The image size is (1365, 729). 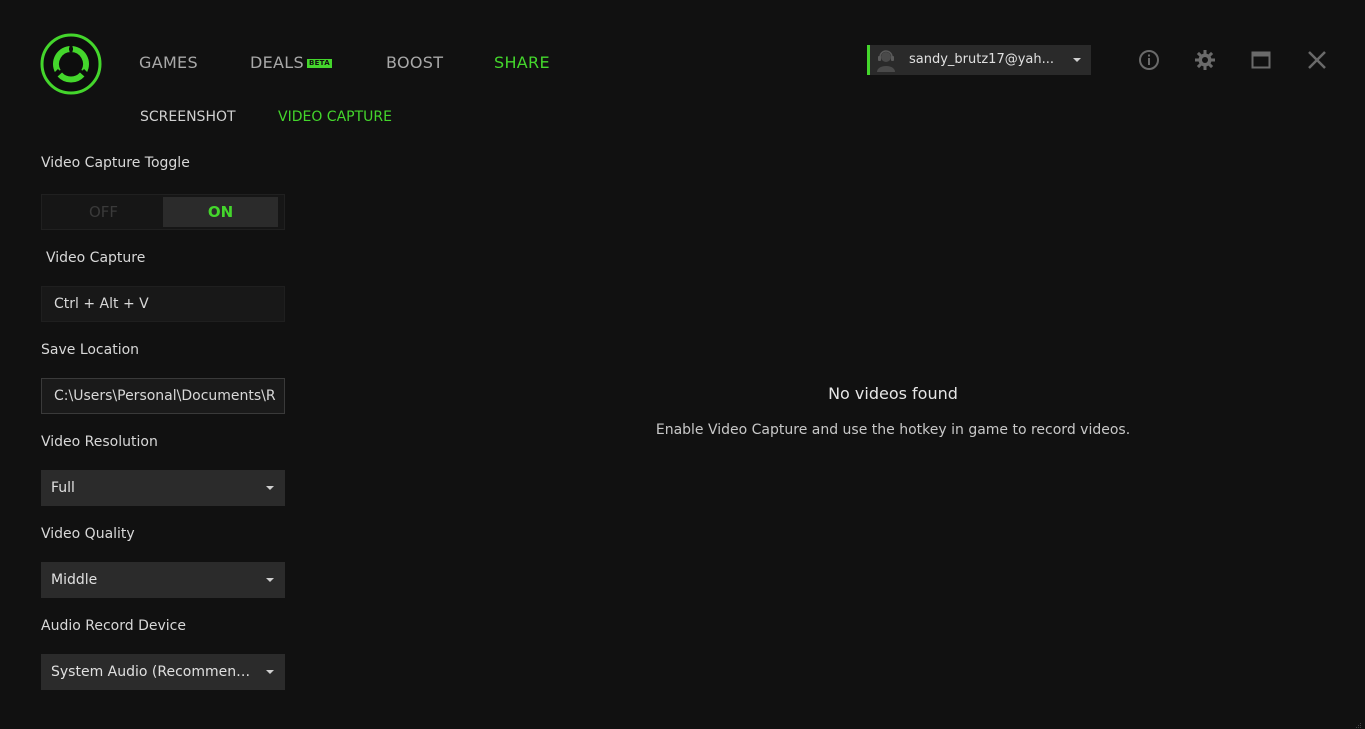 I want to click on toggle-label: Video Capture Toggle, so click(x=115, y=163).